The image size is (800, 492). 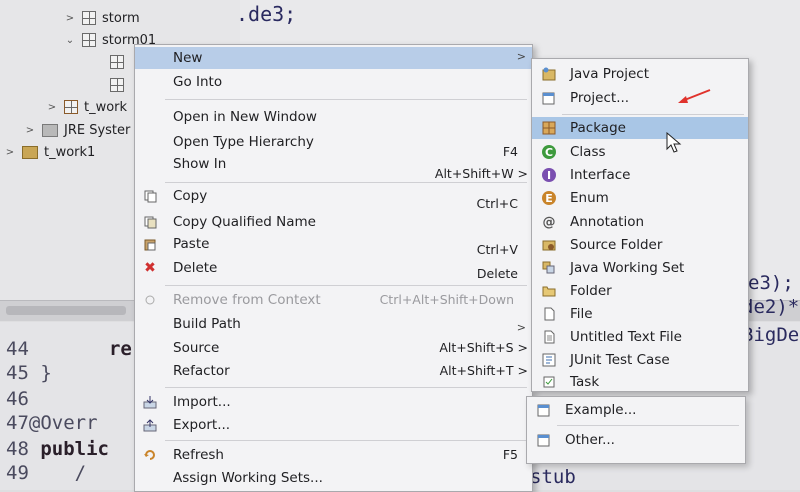 I want to click on menu-item-build-path: Build Path >, so click(x=333, y=324).